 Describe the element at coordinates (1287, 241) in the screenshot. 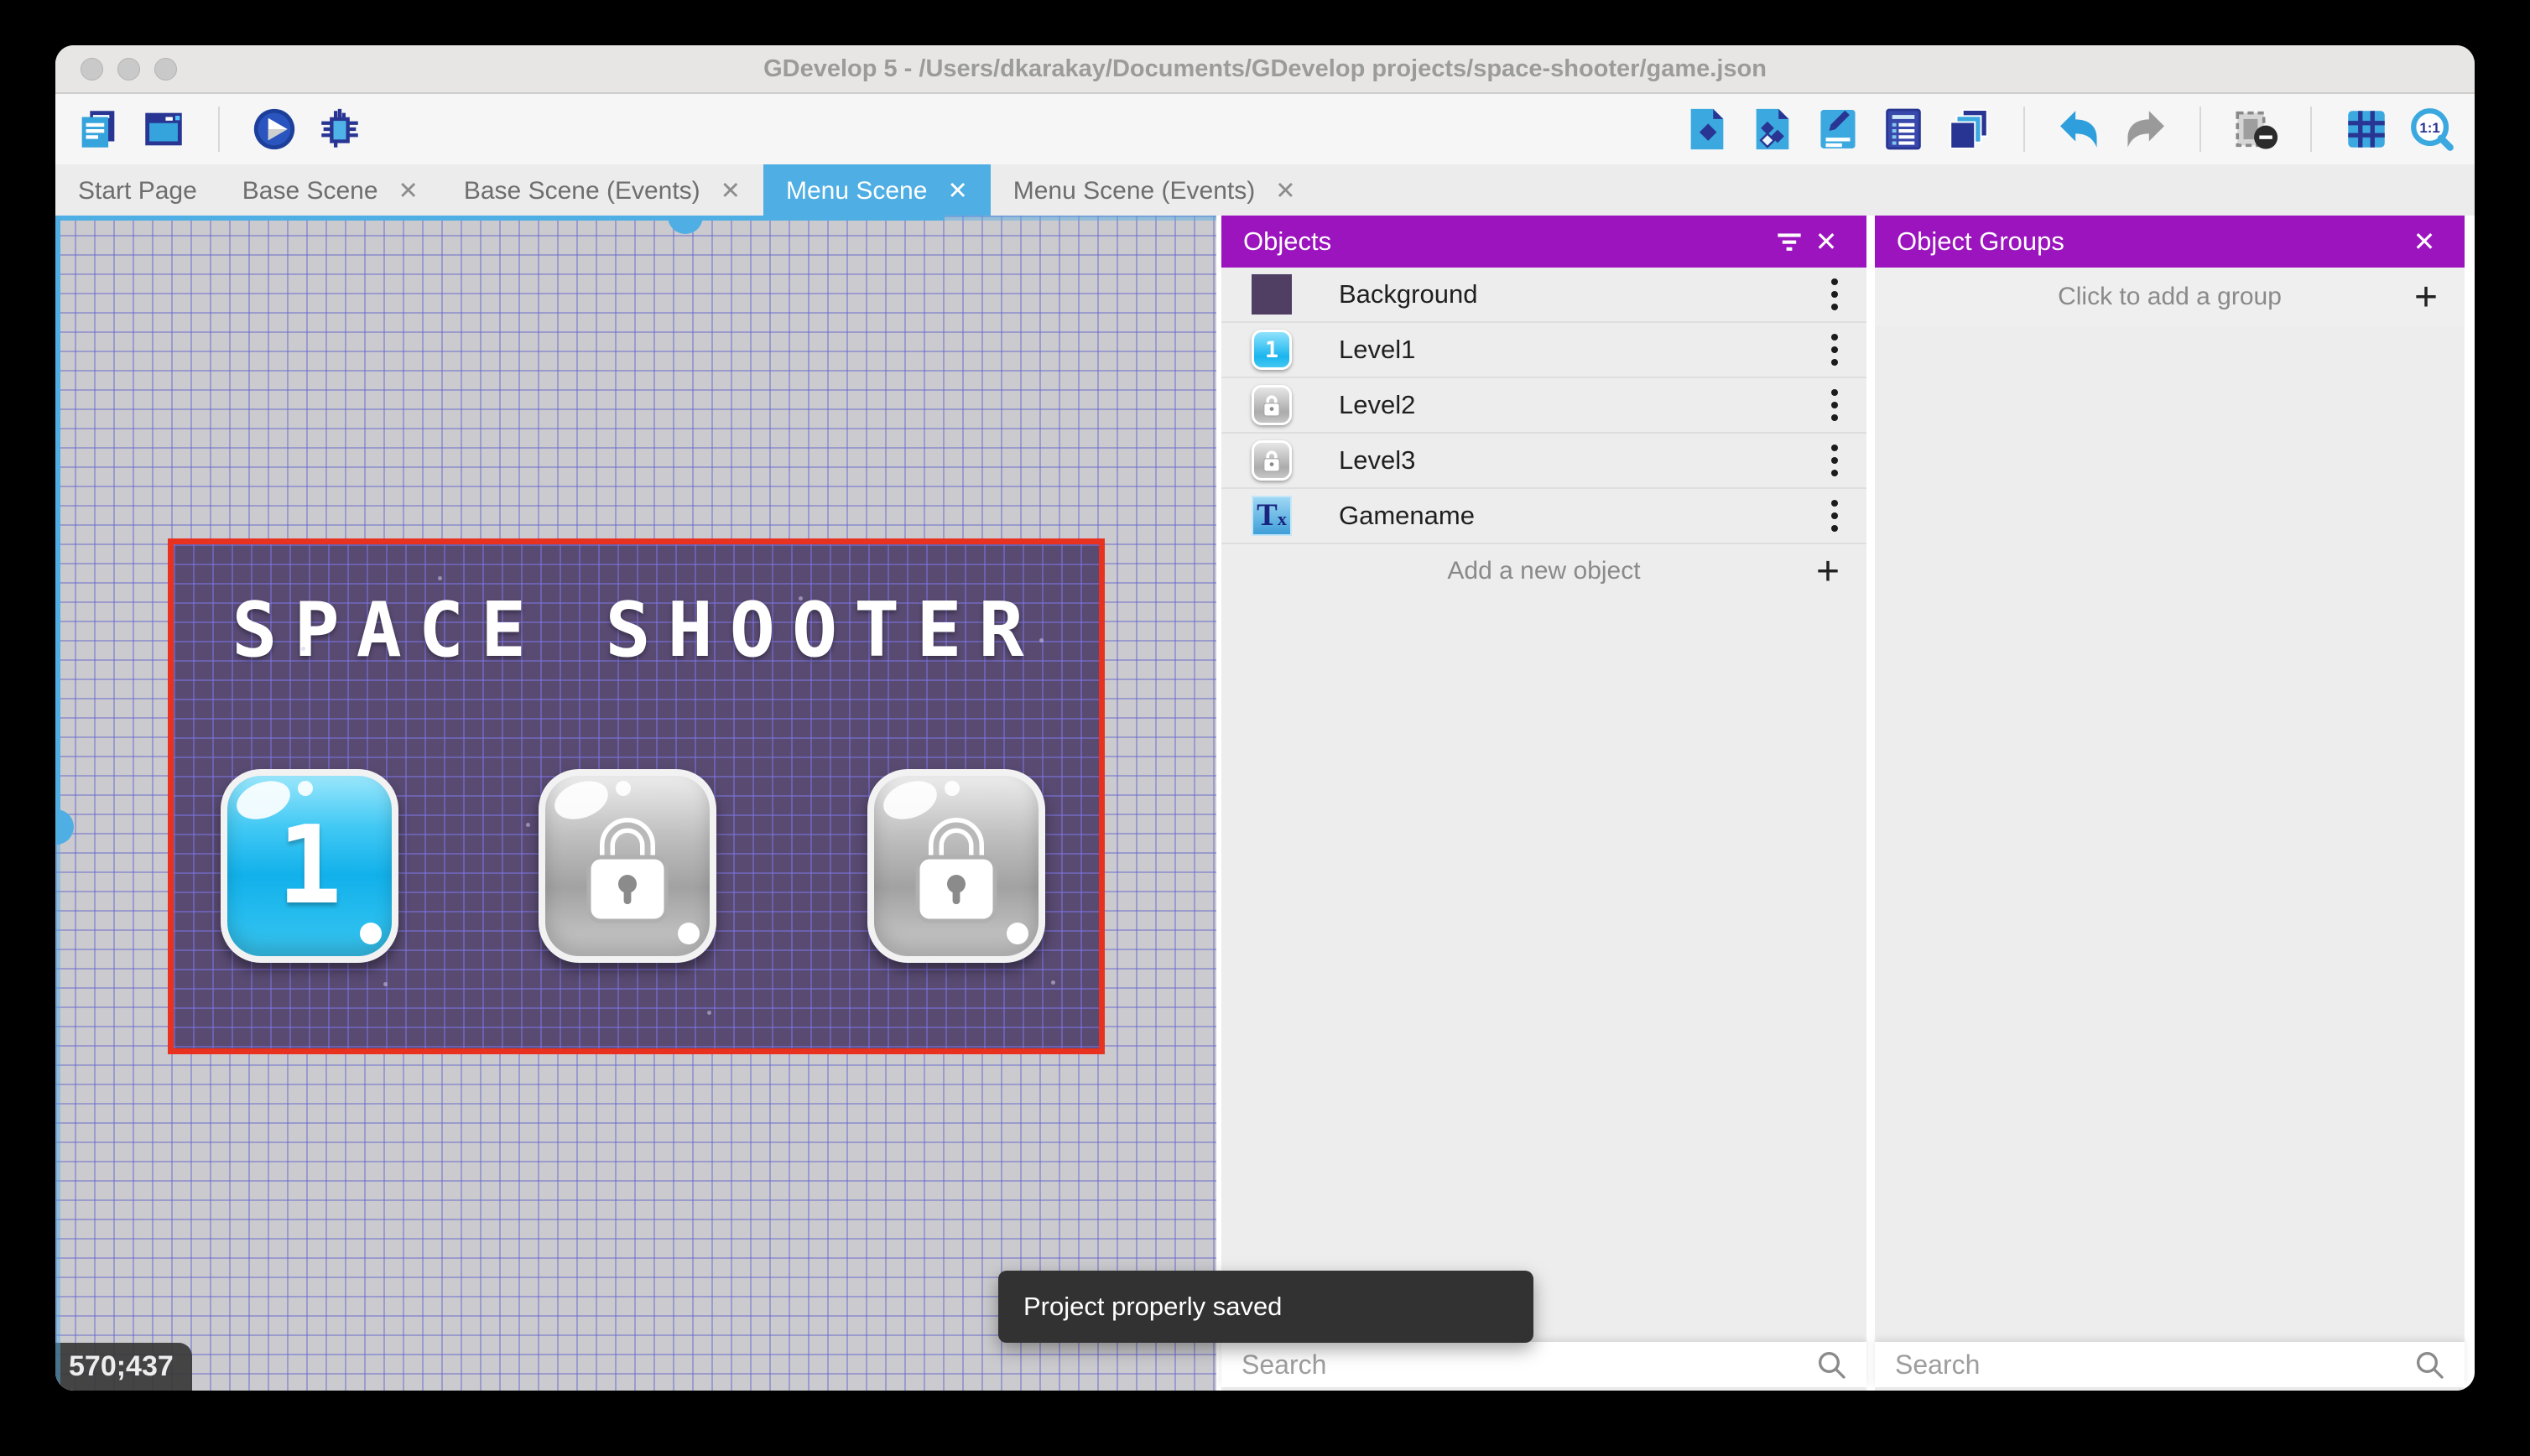

I see `objects-panel-title: Objects` at that location.